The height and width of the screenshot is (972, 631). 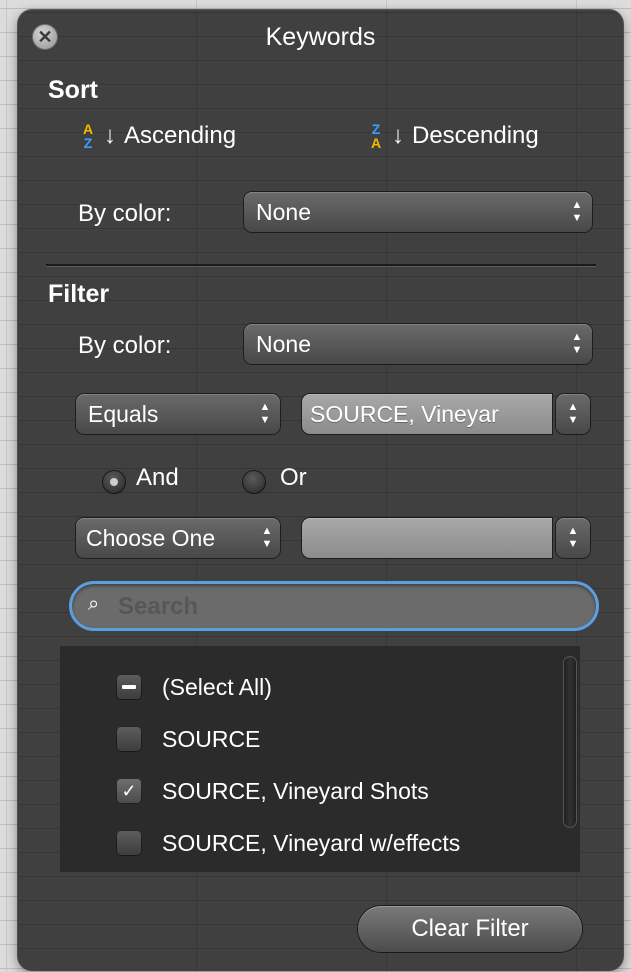 I want to click on sort-za-icon: Z A, so click(x=376, y=136).